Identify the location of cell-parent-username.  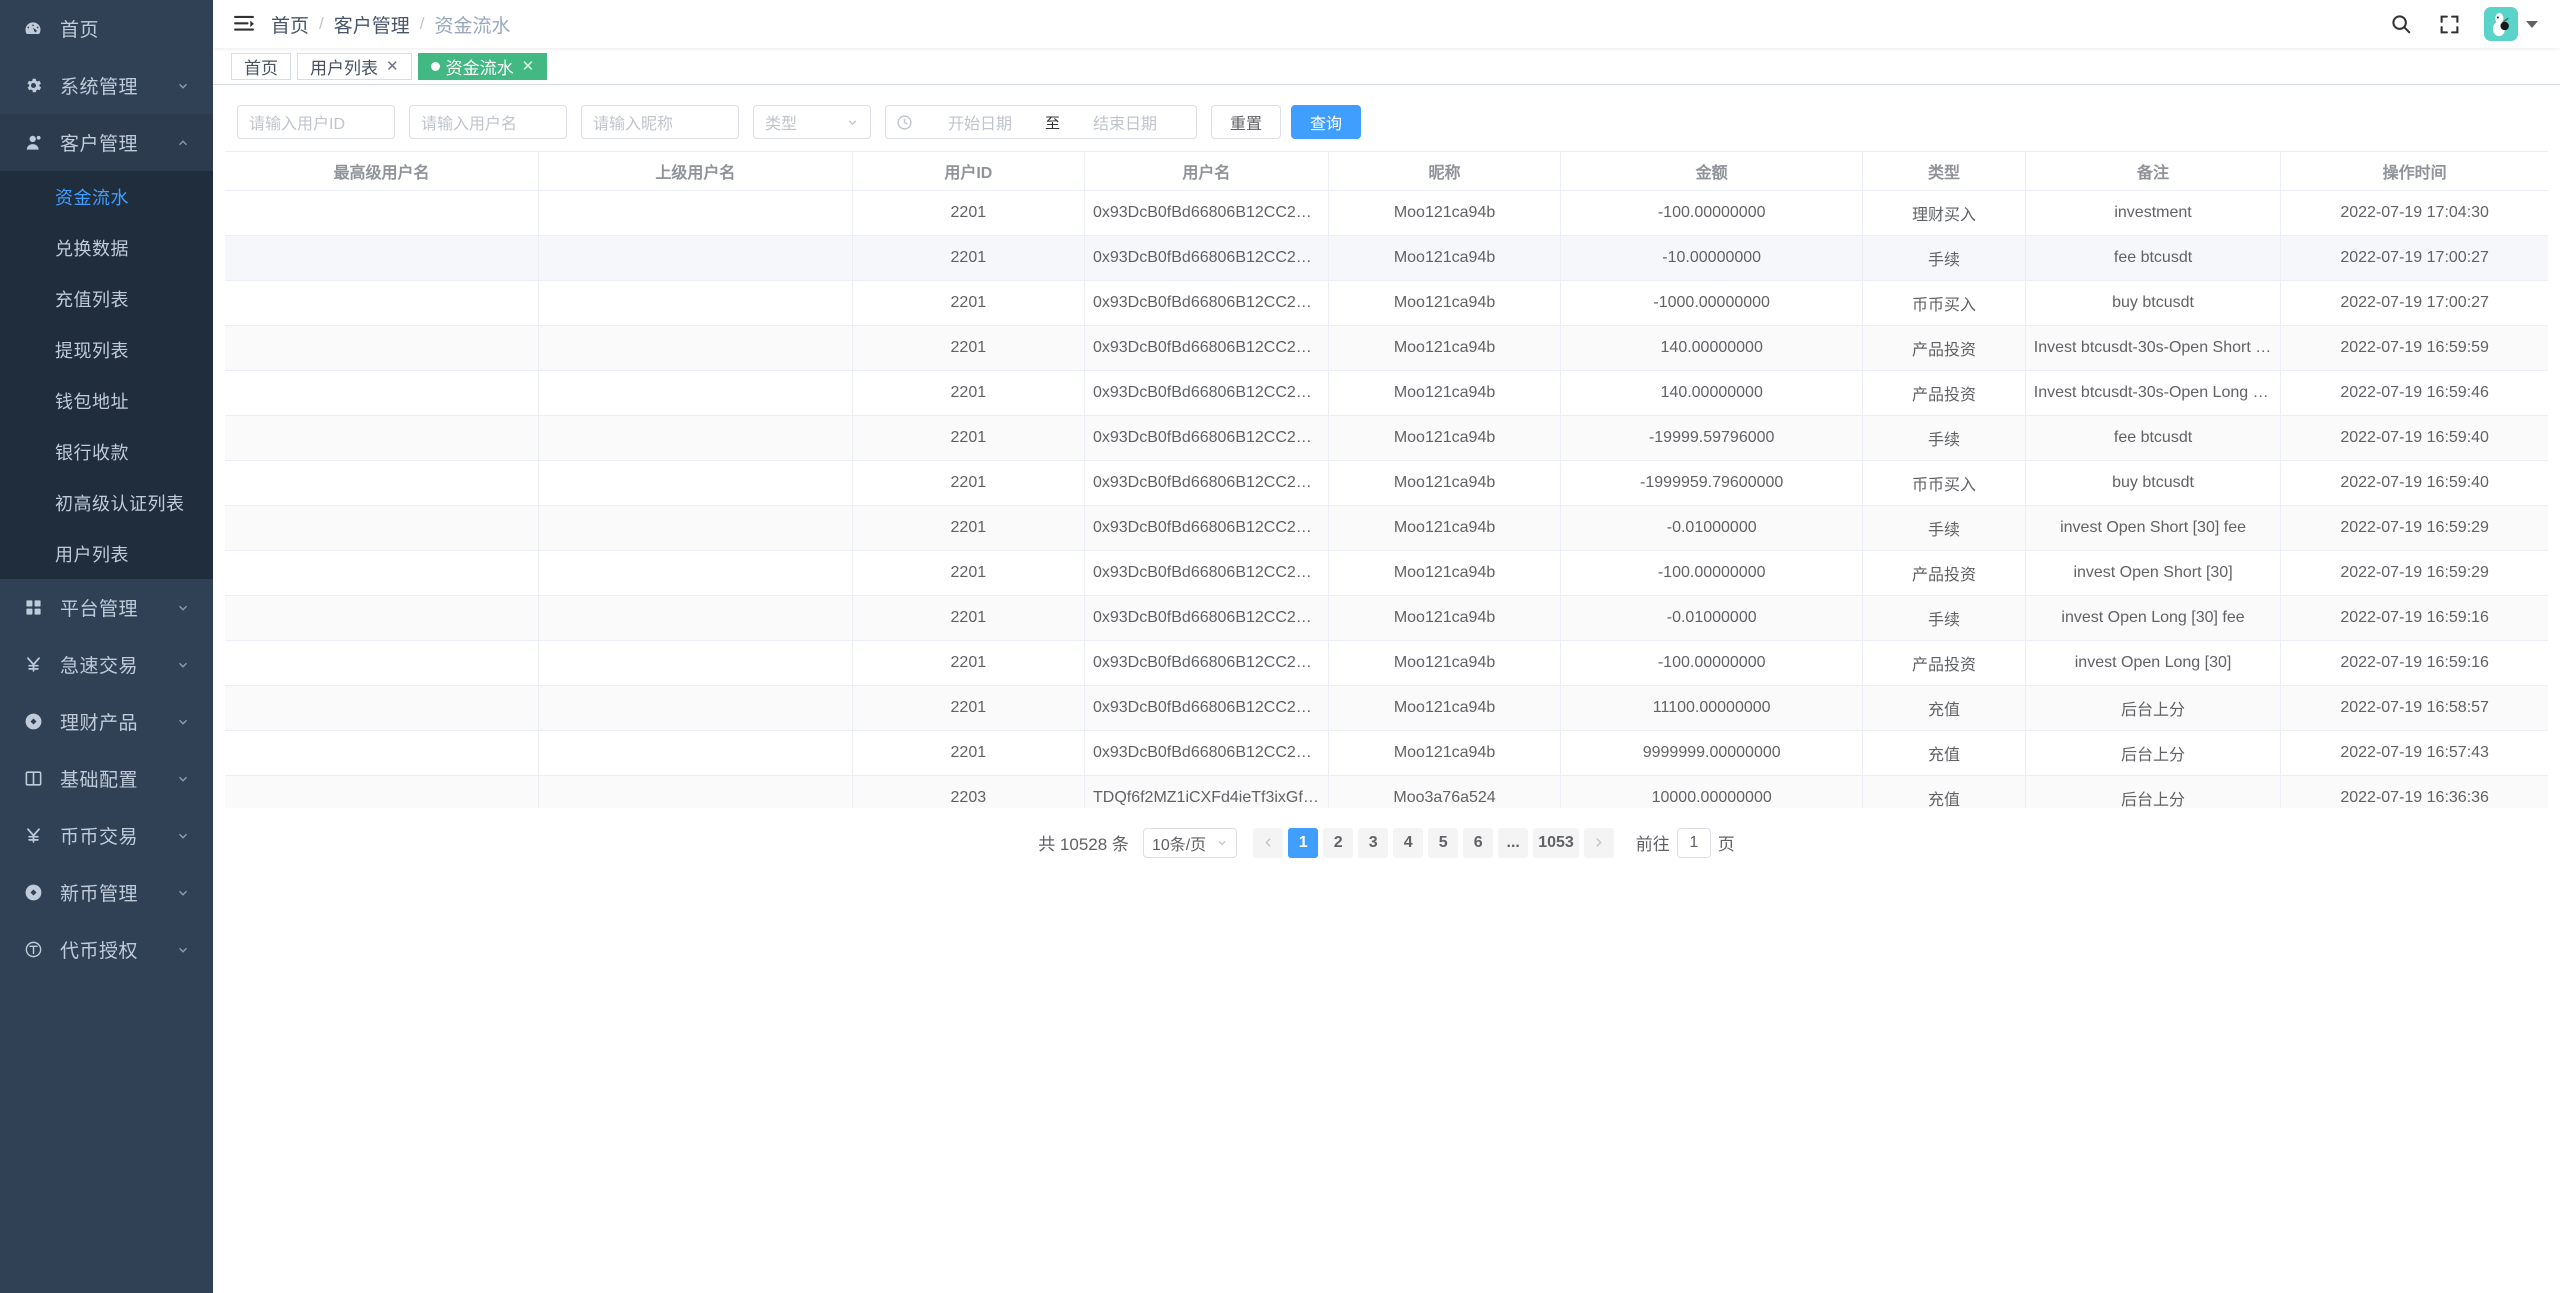
(695, 483).